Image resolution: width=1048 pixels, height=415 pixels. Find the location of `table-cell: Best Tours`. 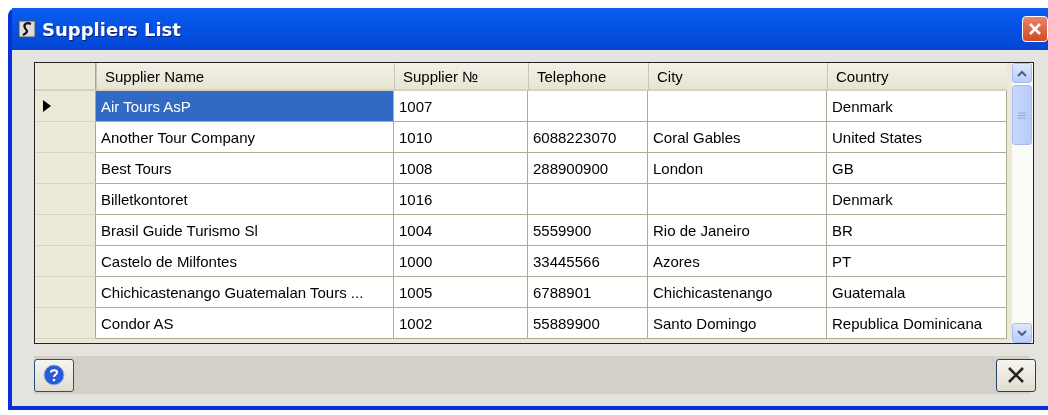

table-cell: Best Tours is located at coordinates (245, 168).